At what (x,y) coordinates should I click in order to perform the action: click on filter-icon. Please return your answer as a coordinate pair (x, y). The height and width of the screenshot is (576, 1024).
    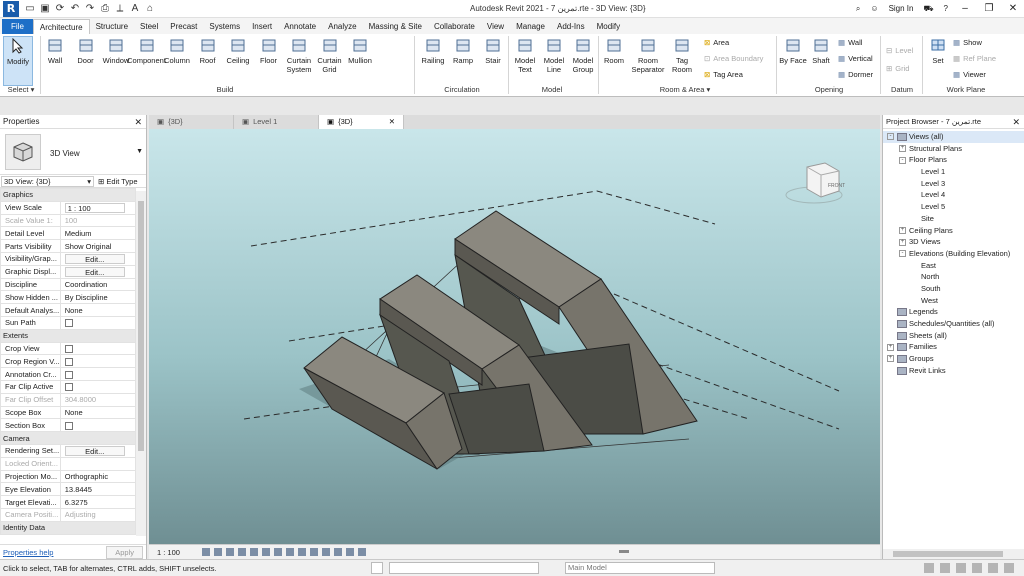
    Looking at the image, I should click on (1009, 568).